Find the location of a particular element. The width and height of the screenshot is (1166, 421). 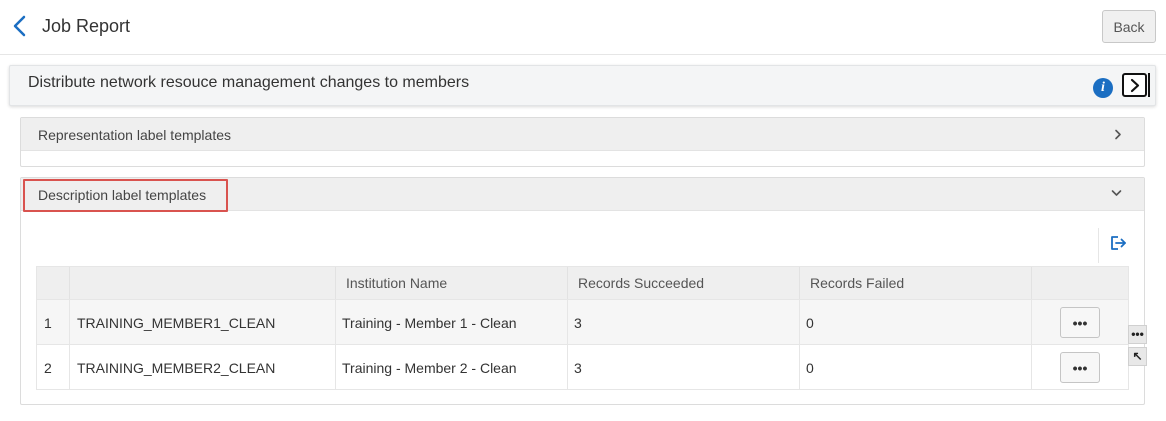

back-button: Back is located at coordinates (1129, 26).